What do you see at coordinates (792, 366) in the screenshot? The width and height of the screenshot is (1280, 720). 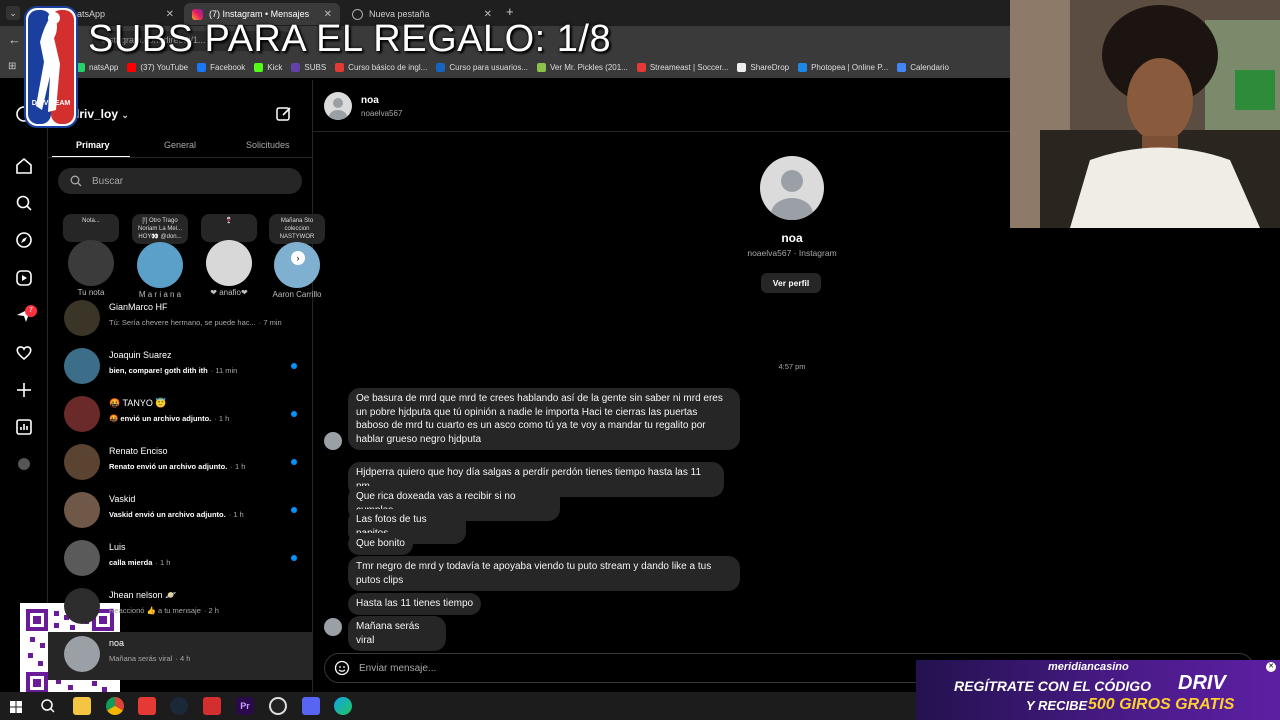 I see `message-timestamp: 4:57 pm` at bounding box center [792, 366].